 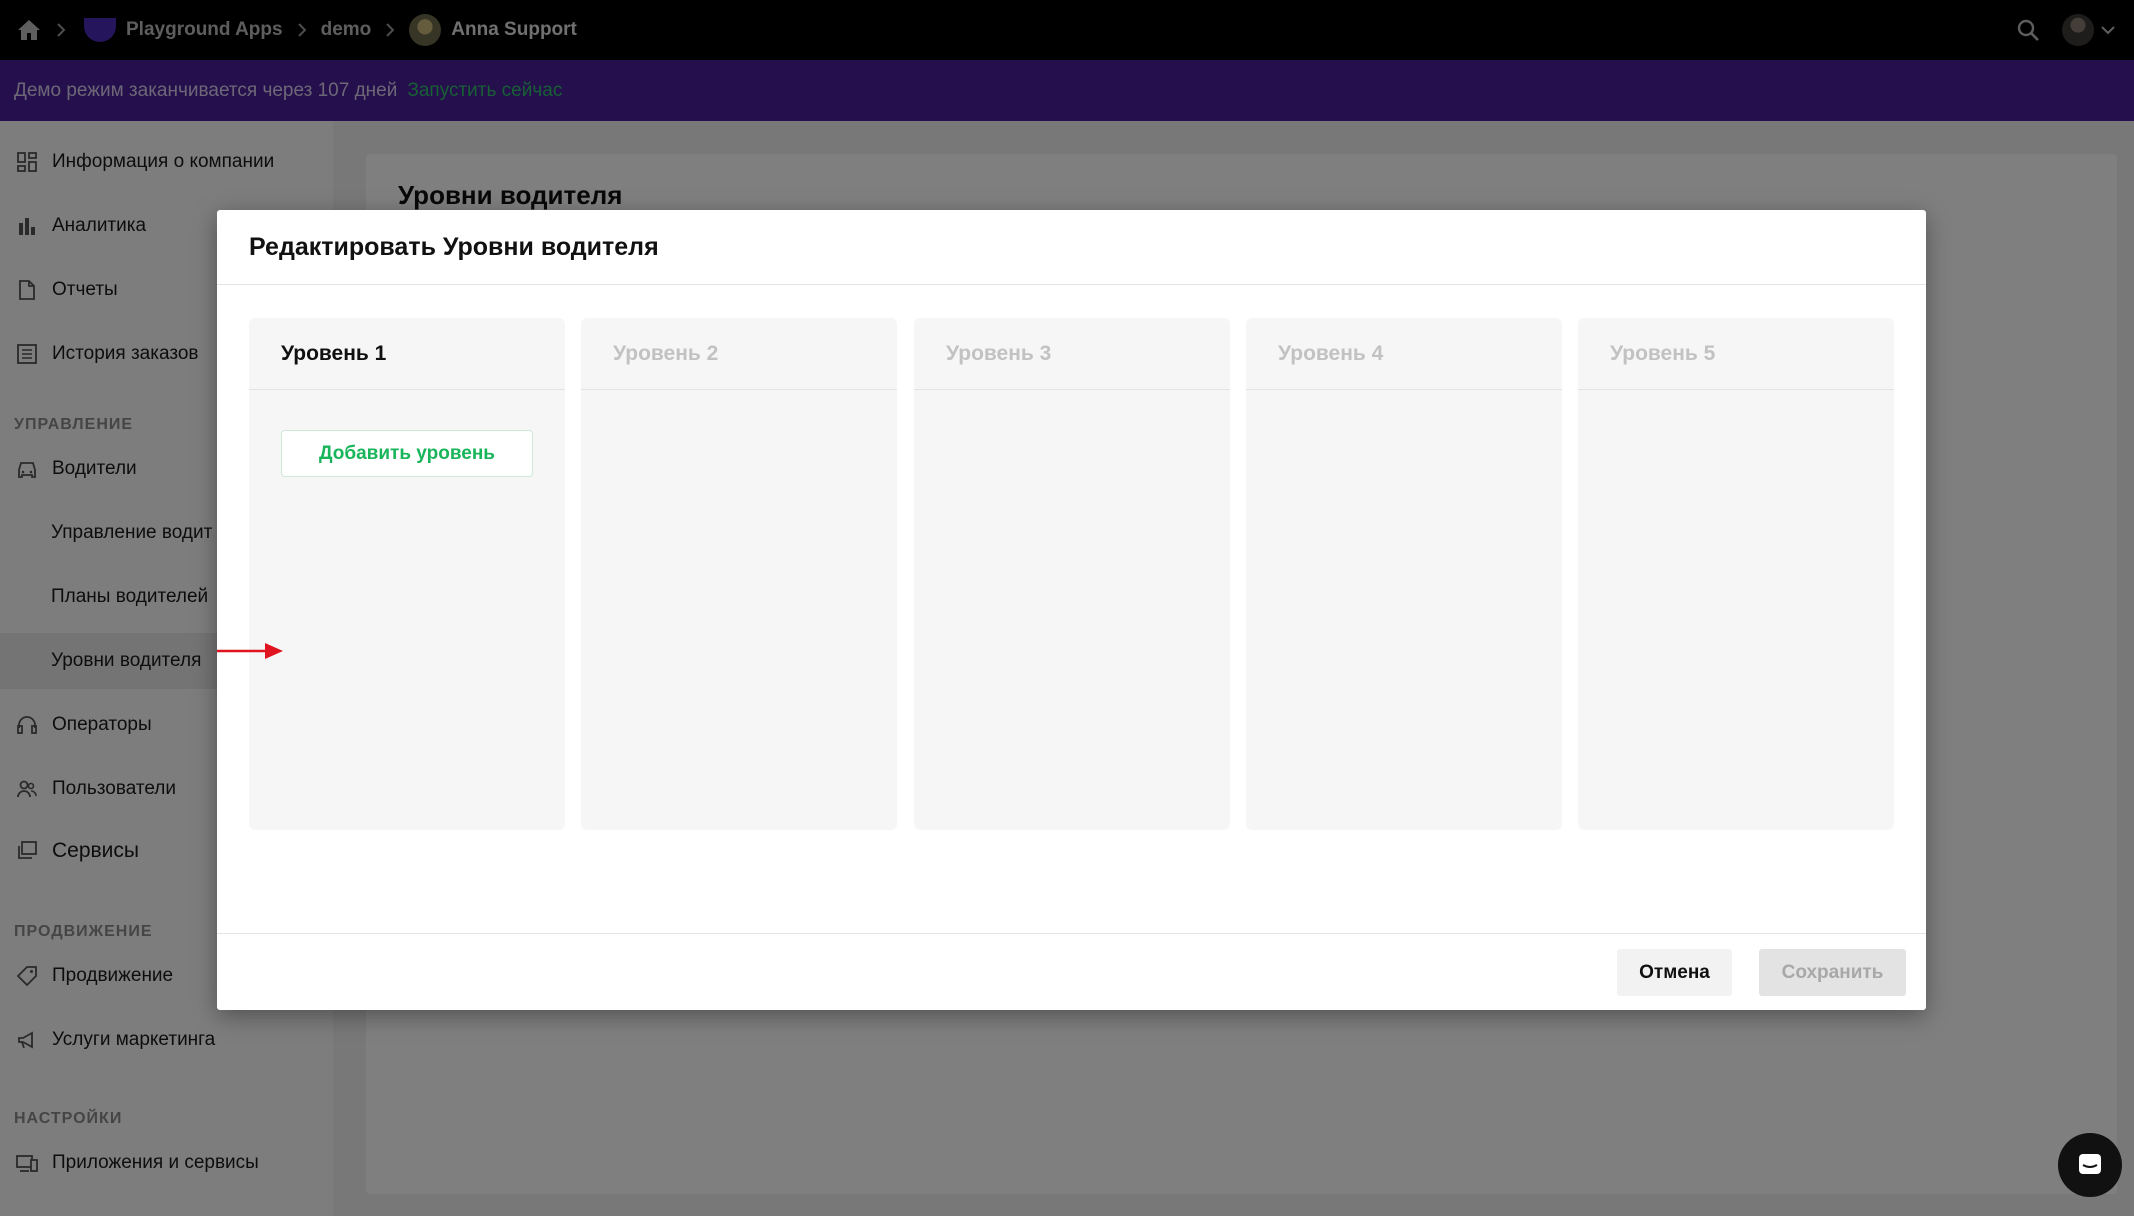 I want to click on chat-icon, so click(x=2090, y=1165).